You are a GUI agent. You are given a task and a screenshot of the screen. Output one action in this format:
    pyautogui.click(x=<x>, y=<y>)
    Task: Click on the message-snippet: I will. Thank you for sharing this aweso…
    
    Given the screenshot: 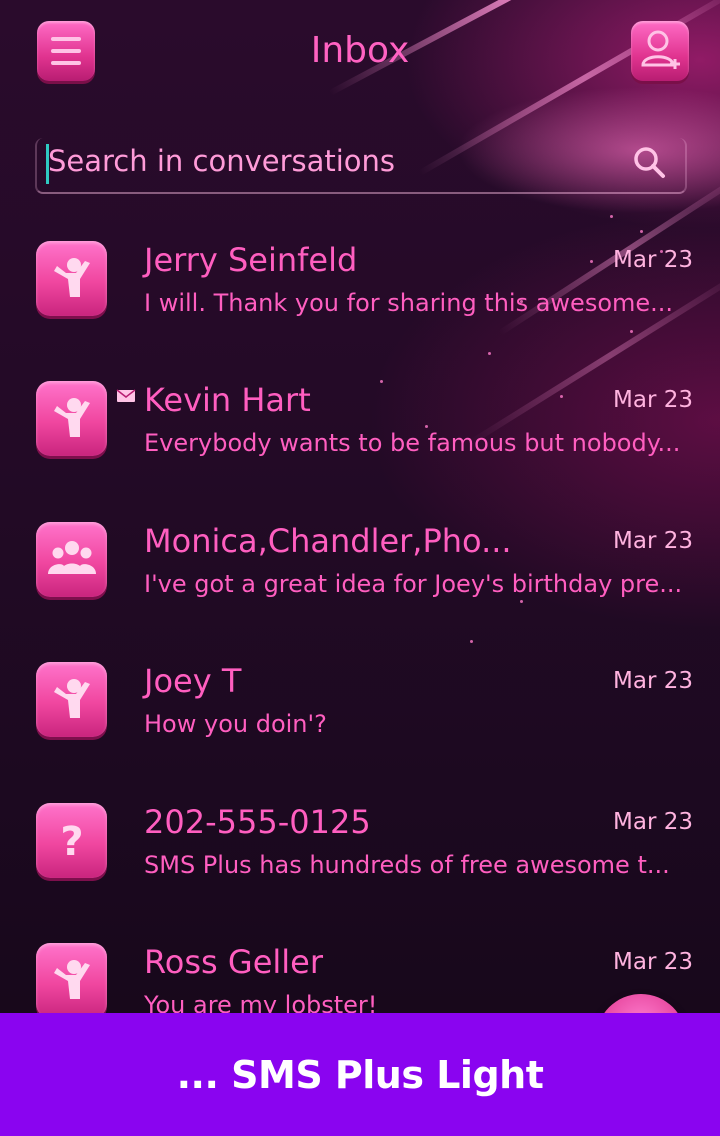 What is the action you would take?
    pyautogui.click(x=409, y=303)
    